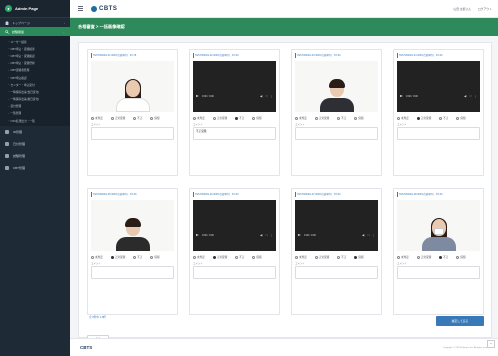  I want to click on subnav-item: 一時保存出来(当日受付), so click(35, 91).